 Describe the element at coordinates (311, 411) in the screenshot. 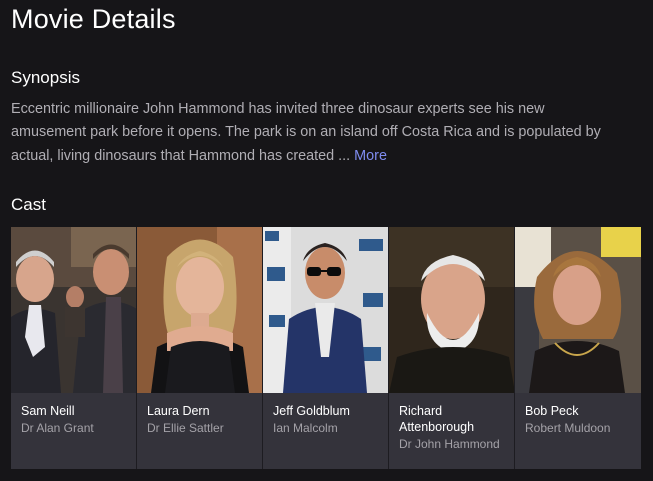

I see `cast-name: Jeff Goldblum` at that location.